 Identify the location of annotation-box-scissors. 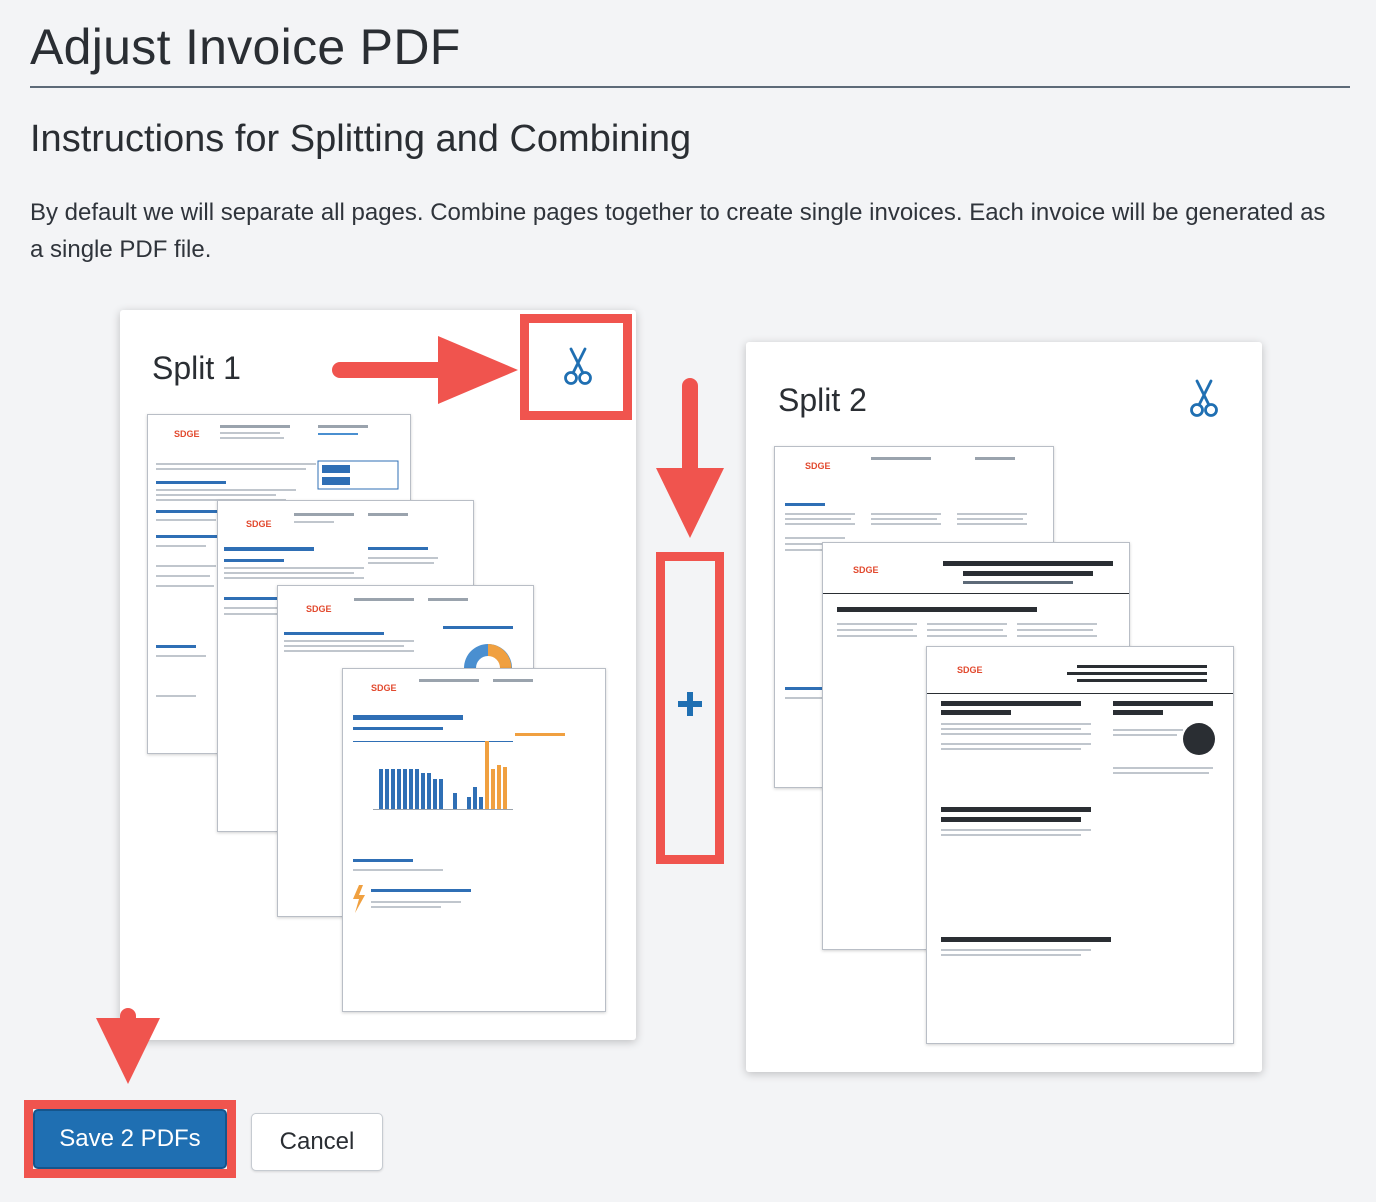
(576, 367).